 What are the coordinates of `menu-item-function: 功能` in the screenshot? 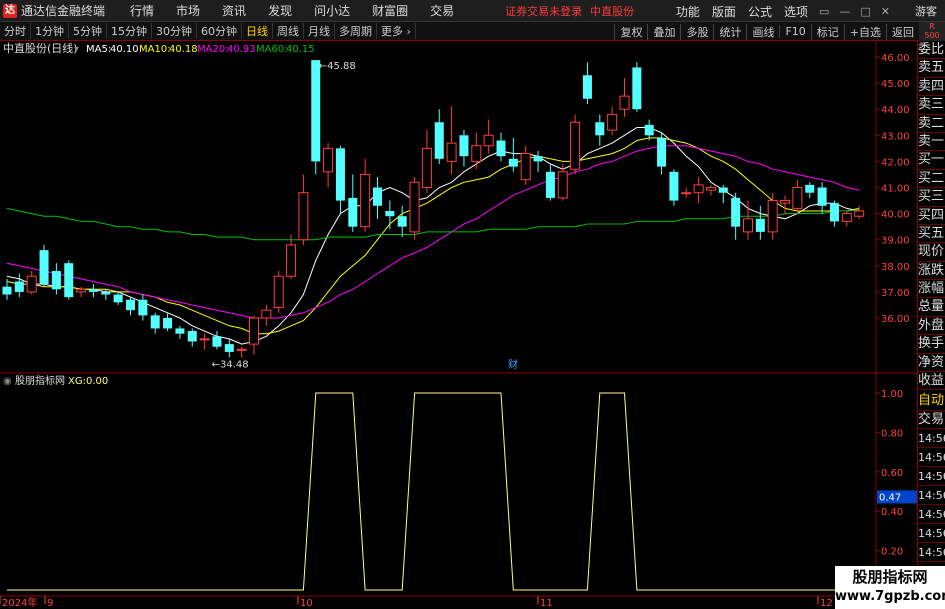 It's located at (688, 11).